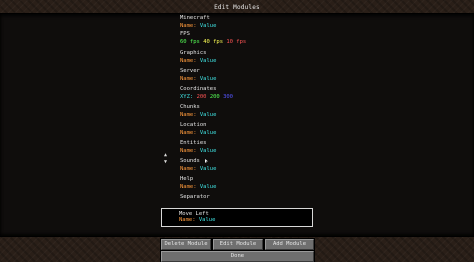  I want to click on module-item: Graphics Name: Value, so click(250, 57).